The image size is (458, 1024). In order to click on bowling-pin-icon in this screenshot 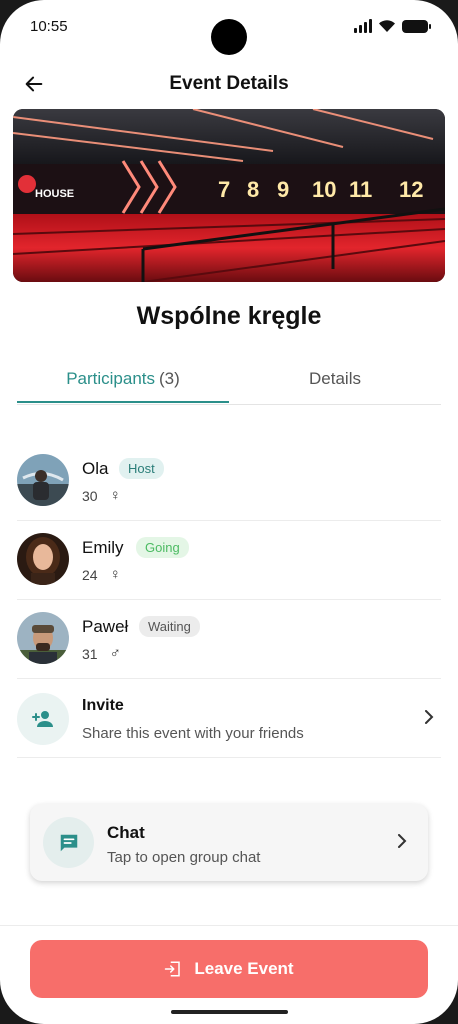, I will do `click(27, 184)`.